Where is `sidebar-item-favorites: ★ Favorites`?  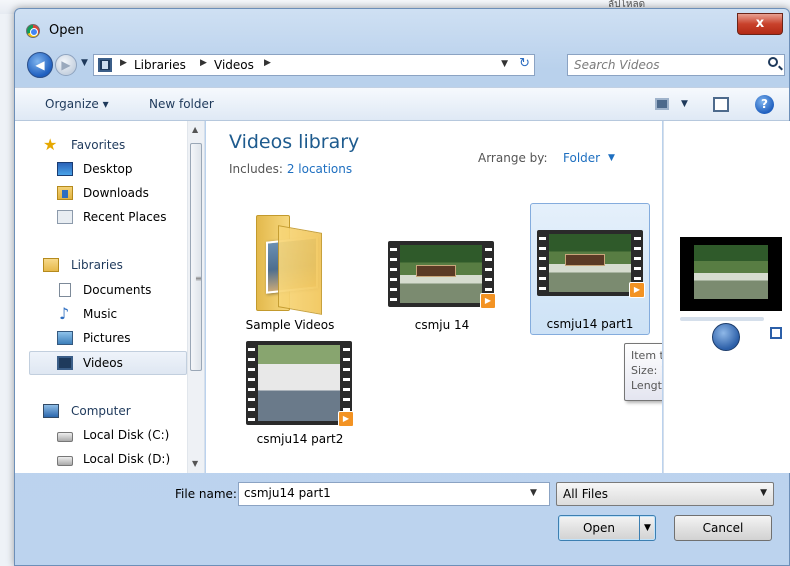
sidebar-item-favorites: ★ Favorites is located at coordinates (109, 146).